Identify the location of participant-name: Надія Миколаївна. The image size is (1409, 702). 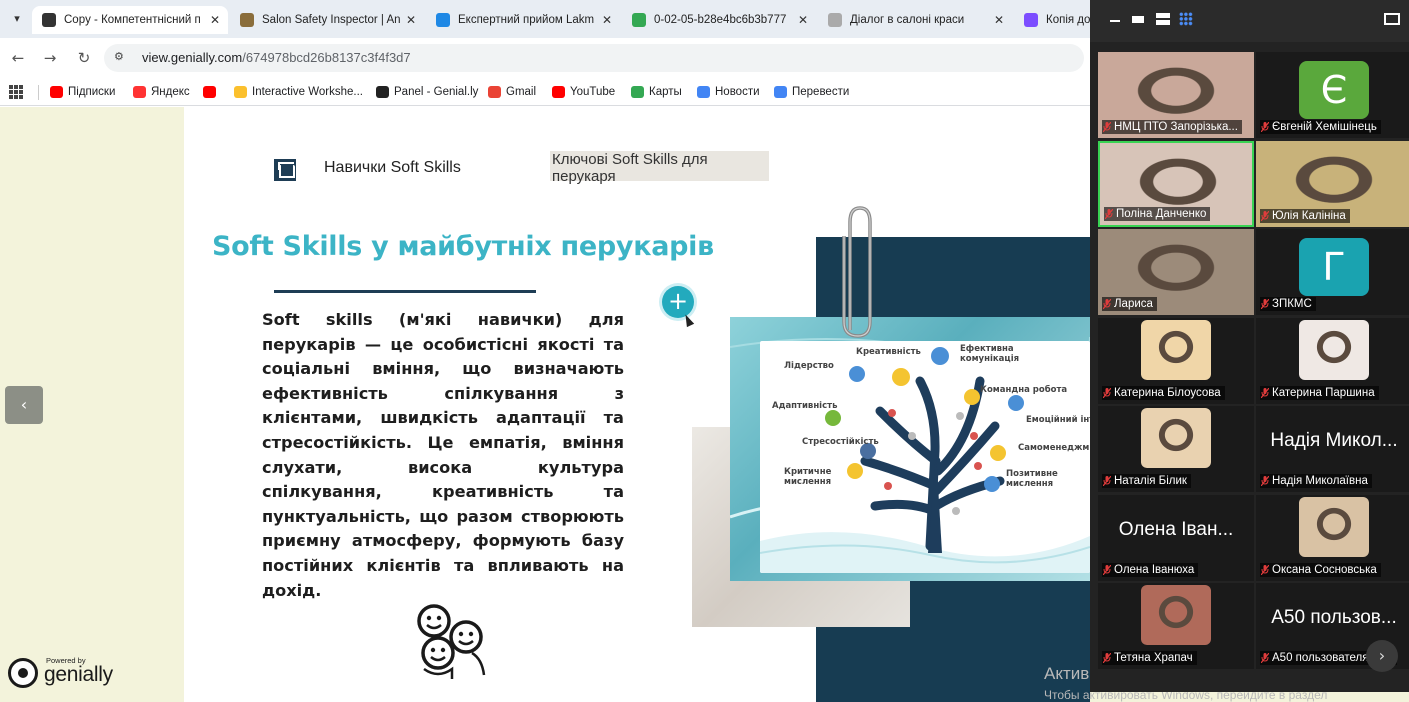
(1316, 481).